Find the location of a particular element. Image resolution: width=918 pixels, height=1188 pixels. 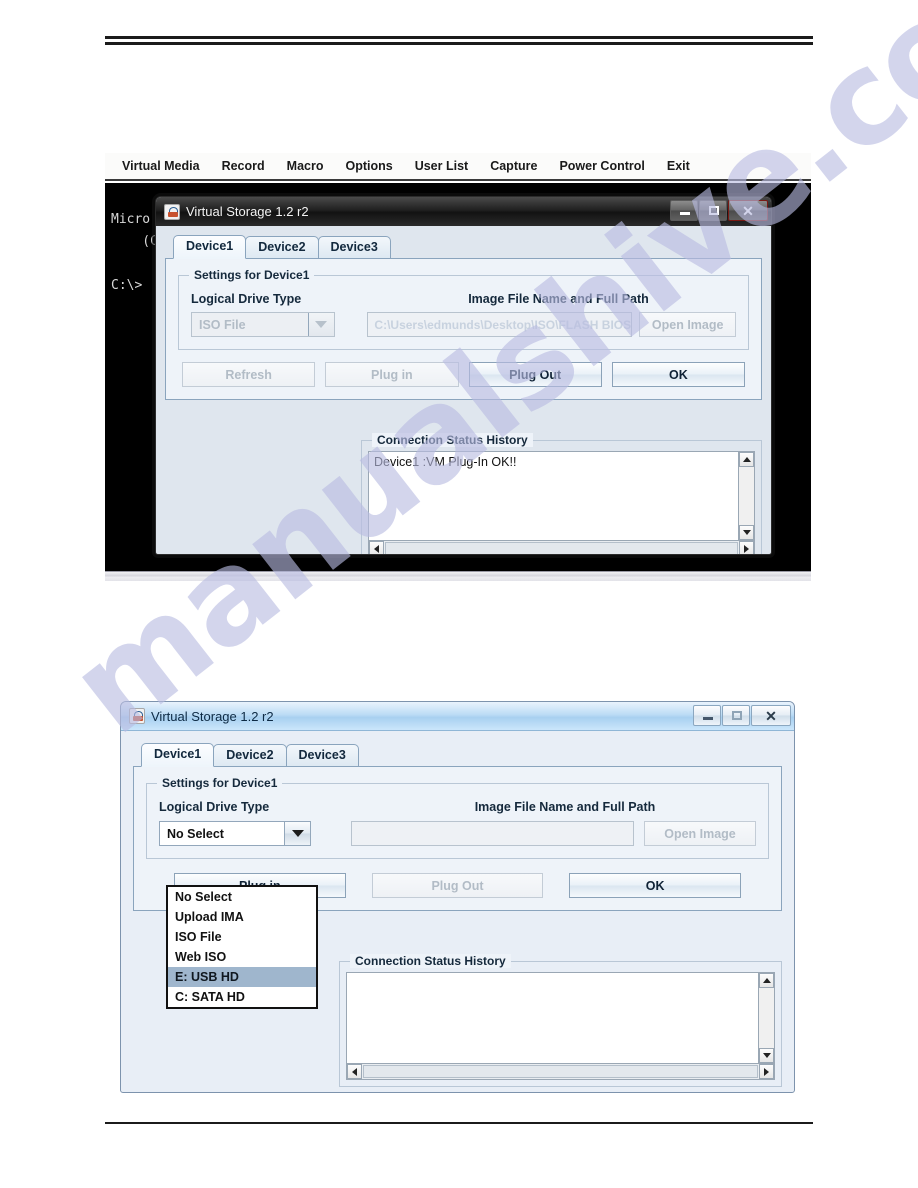

menu-item-power-control: Power Control is located at coordinates (601, 166).